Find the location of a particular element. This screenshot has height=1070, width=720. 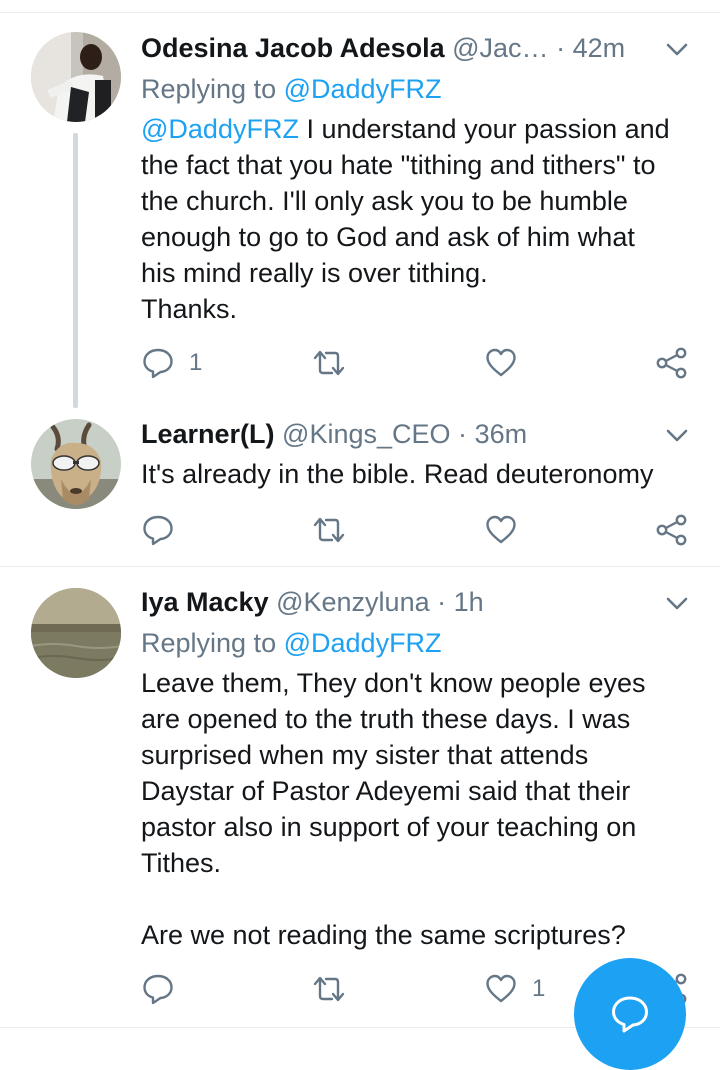

tweet-time: 36m is located at coordinates (501, 434).